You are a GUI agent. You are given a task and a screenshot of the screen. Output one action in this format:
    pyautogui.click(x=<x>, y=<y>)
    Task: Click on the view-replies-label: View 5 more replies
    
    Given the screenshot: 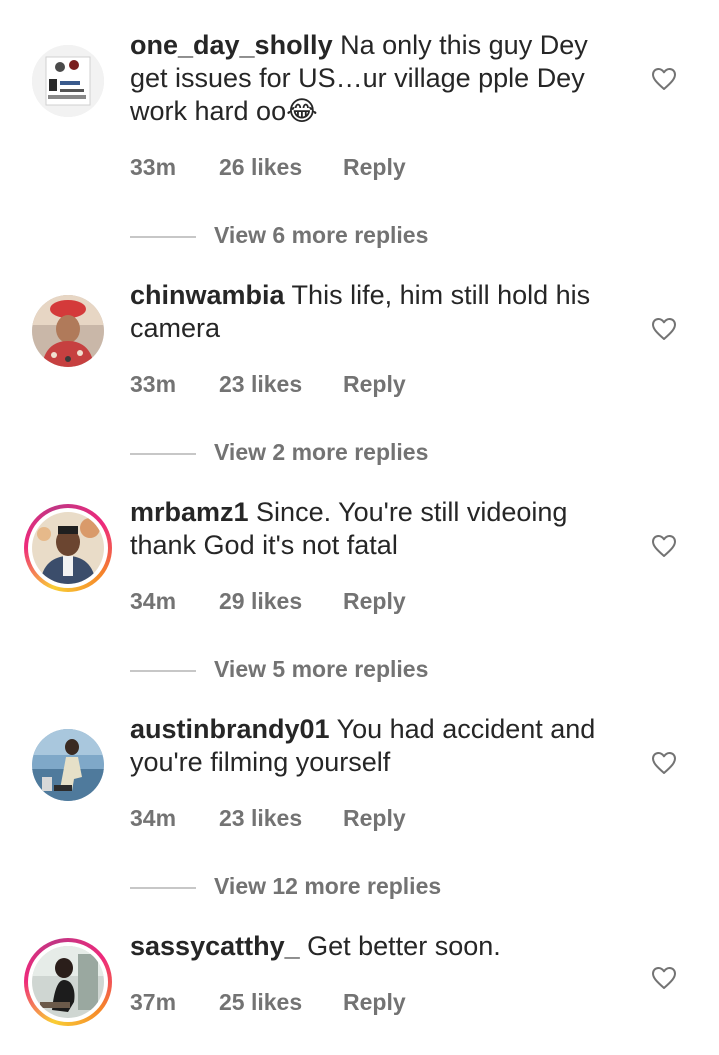 What is the action you would take?
    pyautogui.click(x=321, y=669)
    